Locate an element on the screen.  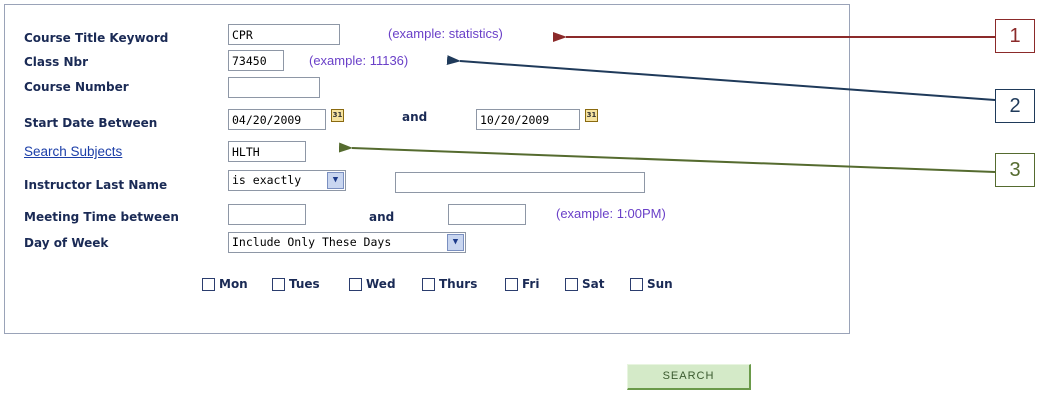
day-sun-label: Sun is located at coordinates (660, 284).